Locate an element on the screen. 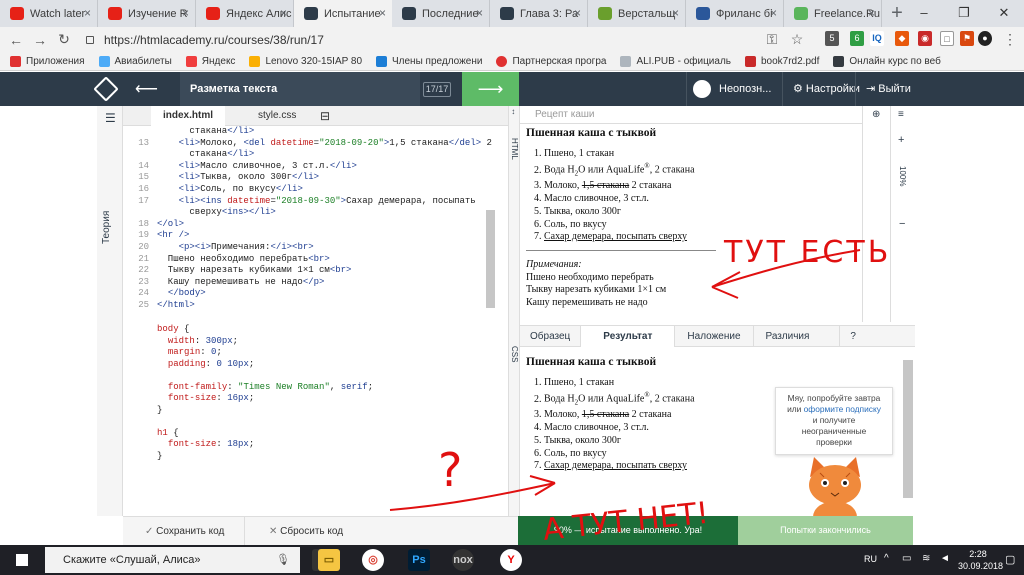 The image size is (1024, 575). notifications-icon: ▢ is located at coordinates (1010, 559).